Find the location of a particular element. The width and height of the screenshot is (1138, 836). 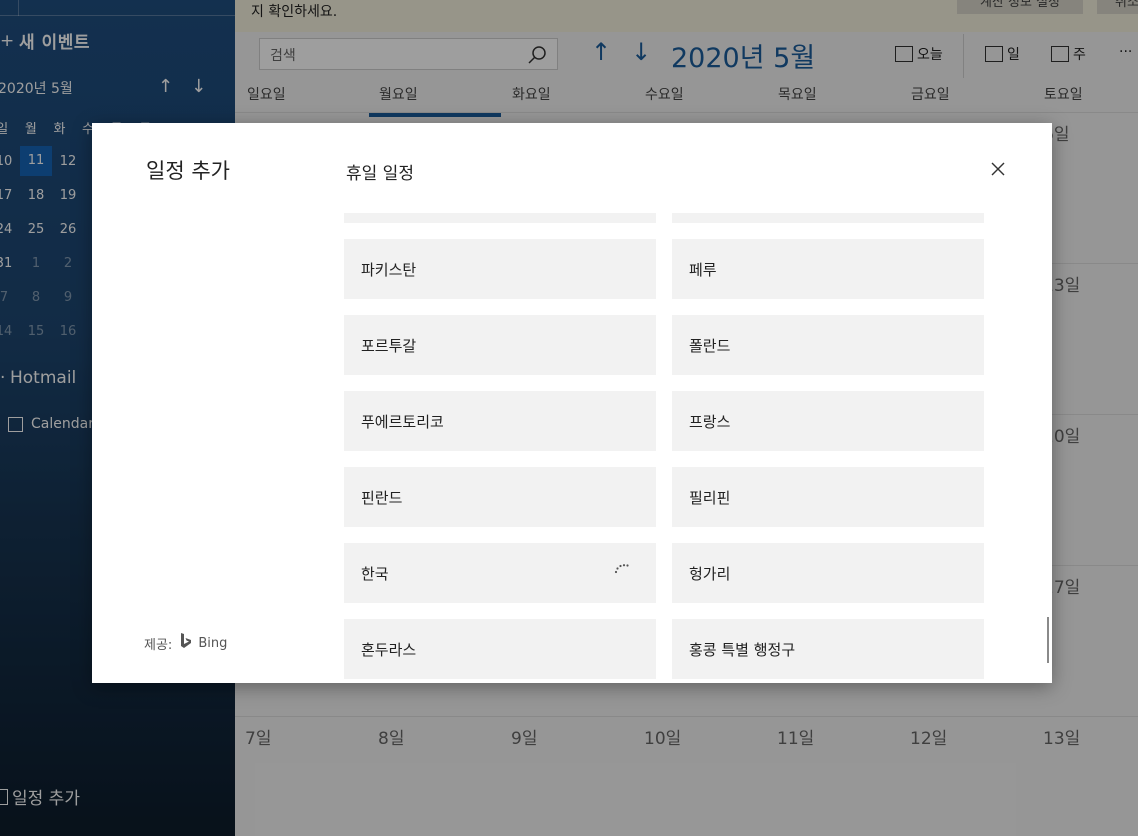

holiday-tile: 필리핀 is located at coordinates (828, 497).